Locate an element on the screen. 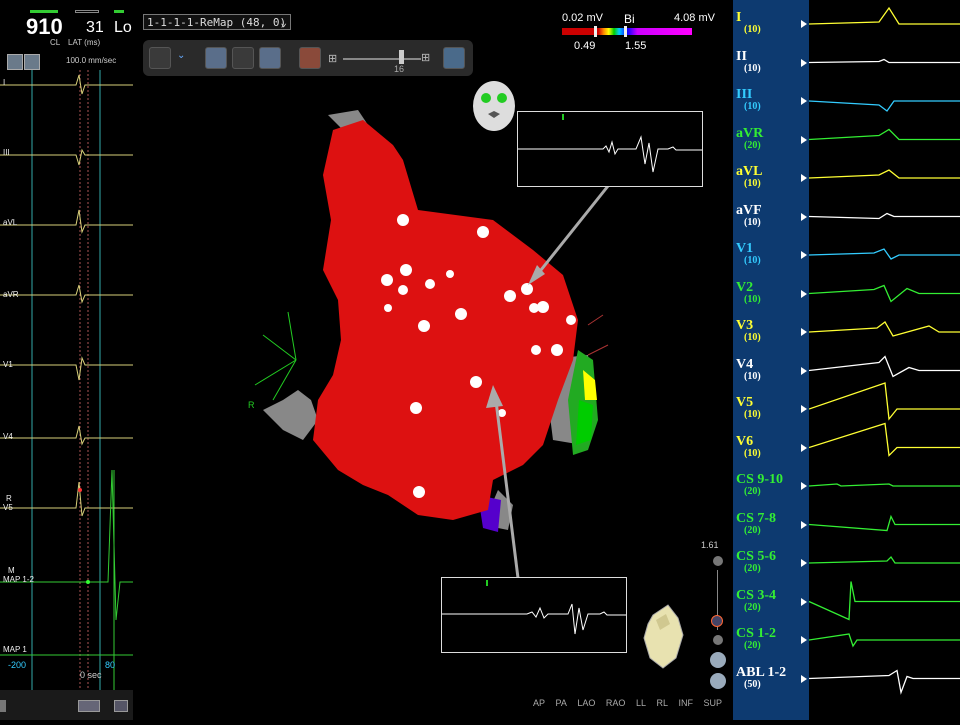  lead-label: CS 1-2 (20) is located at coordinates (756, 638).